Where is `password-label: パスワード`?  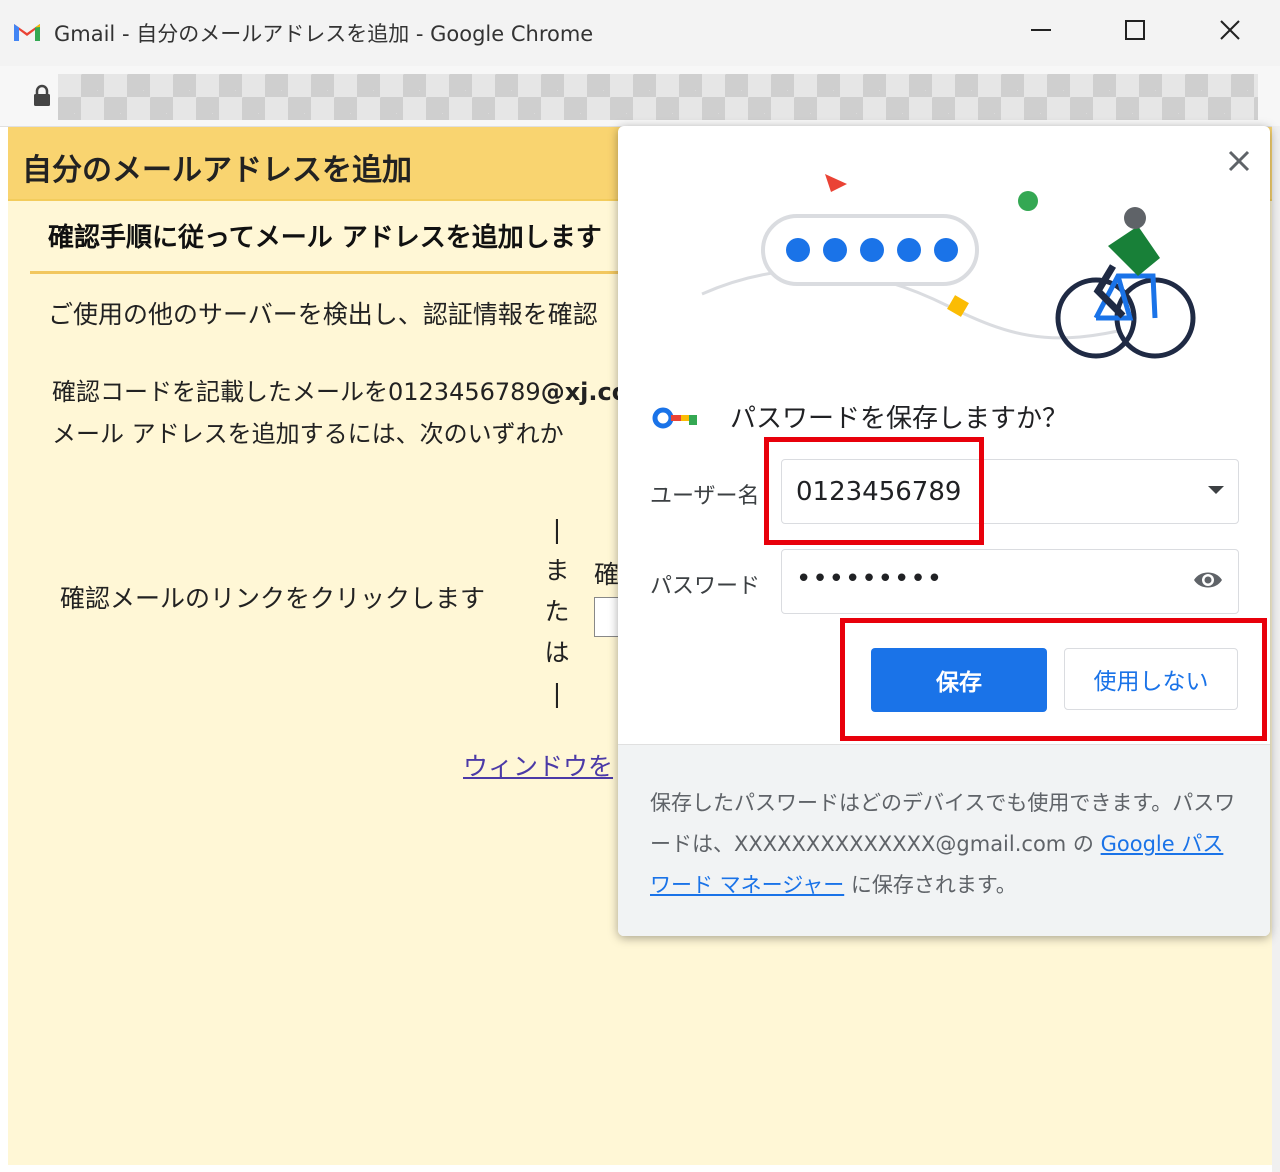
password-label: パスワード is located at coordinates (705, 586).